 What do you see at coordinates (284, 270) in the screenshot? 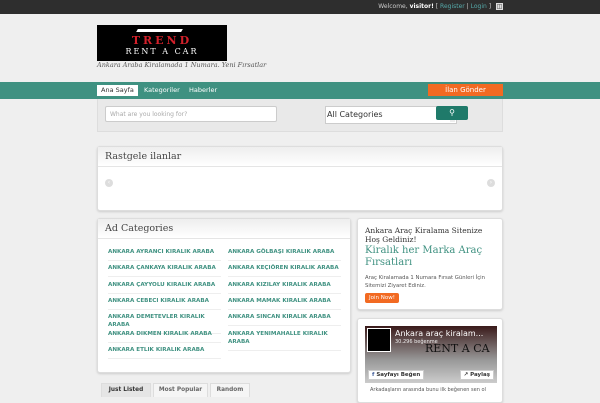
I see `category-link: ANKARA KEÇIÖREN KIRALIK ARABA` at bounding box center [284, 270].